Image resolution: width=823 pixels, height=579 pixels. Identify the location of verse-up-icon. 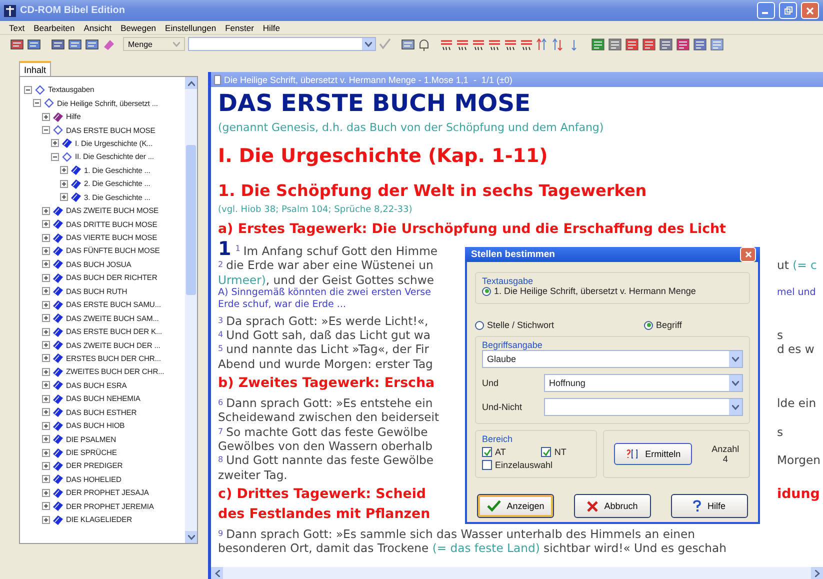
(494, 44).